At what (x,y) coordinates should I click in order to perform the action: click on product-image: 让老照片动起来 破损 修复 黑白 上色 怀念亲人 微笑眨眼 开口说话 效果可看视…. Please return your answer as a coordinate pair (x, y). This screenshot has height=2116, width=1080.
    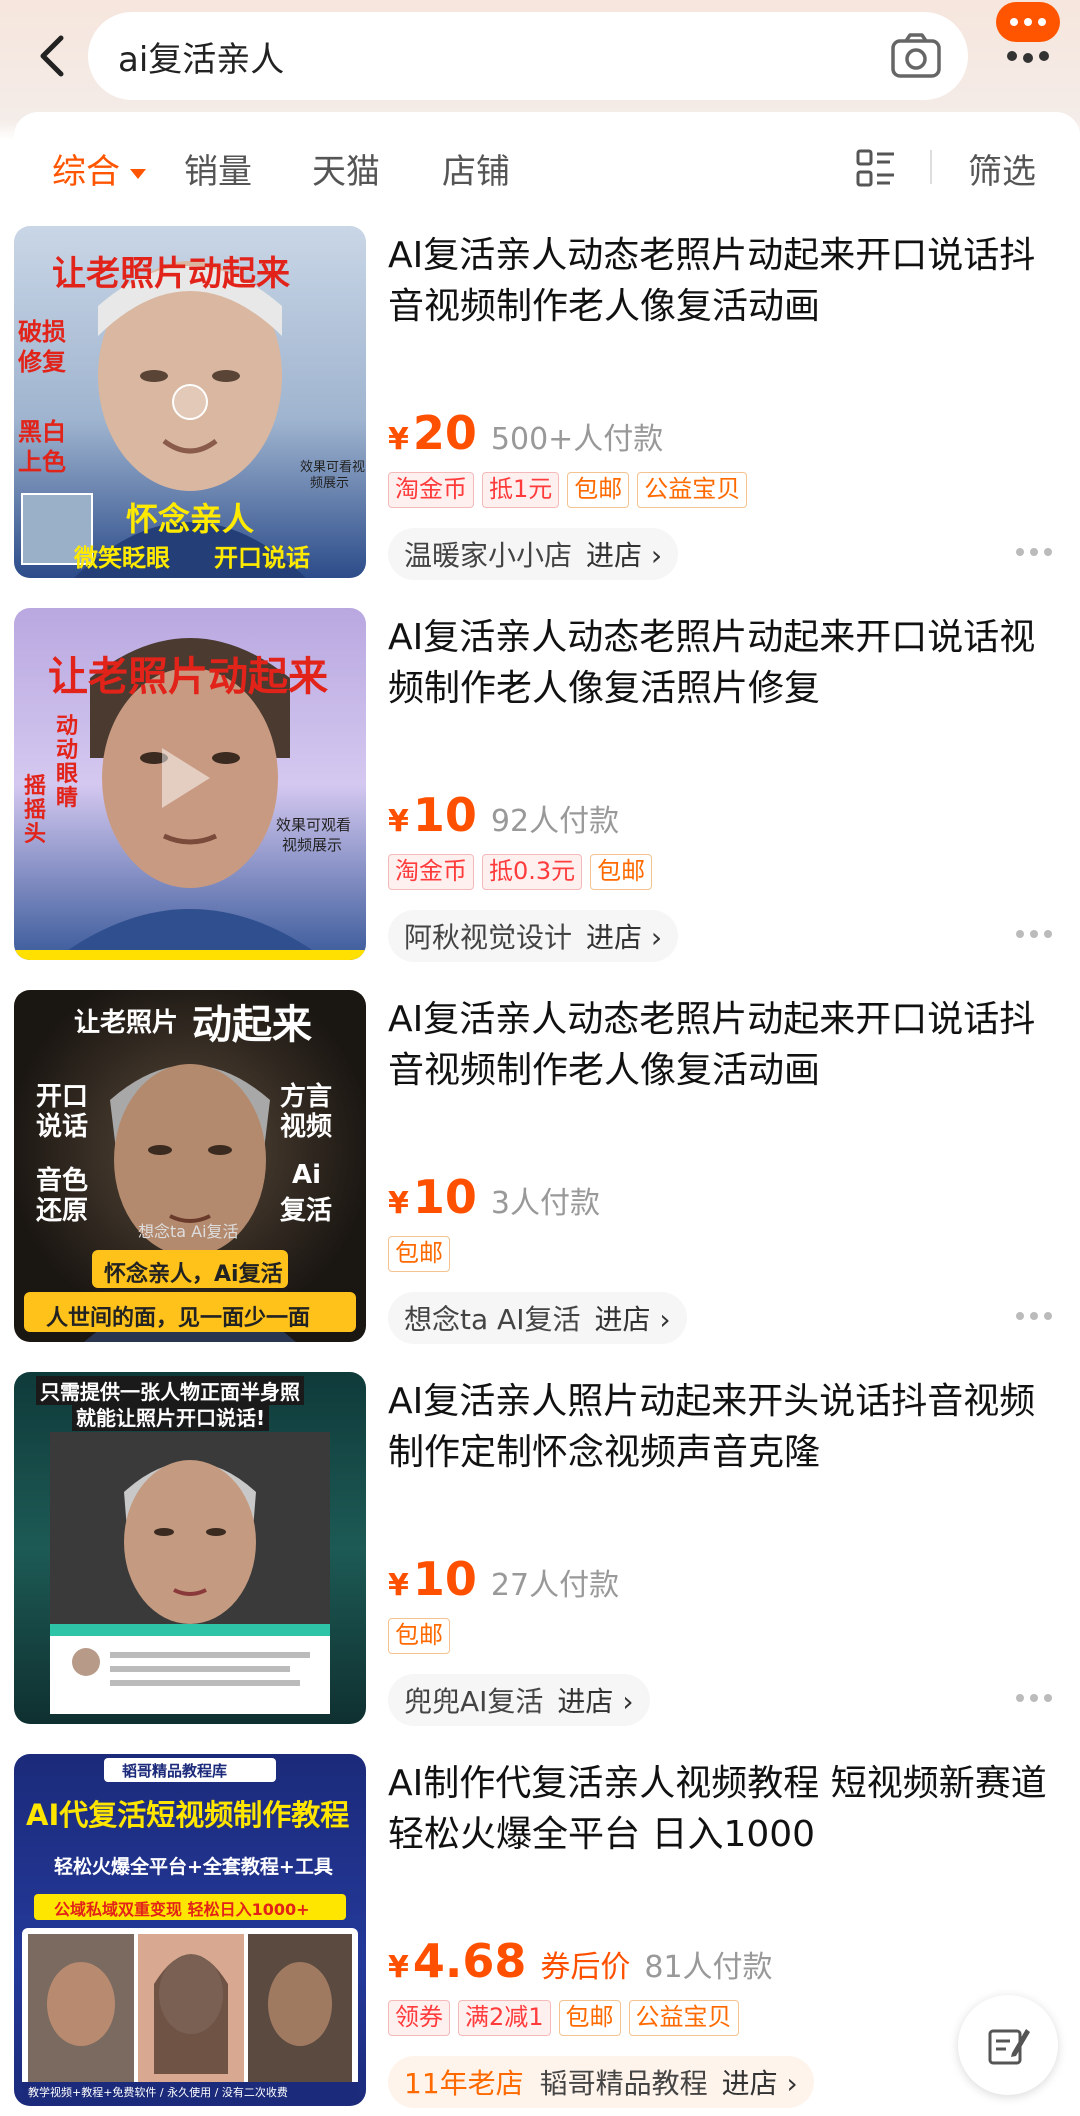
    Looking at the image, I should click on (190, 402).